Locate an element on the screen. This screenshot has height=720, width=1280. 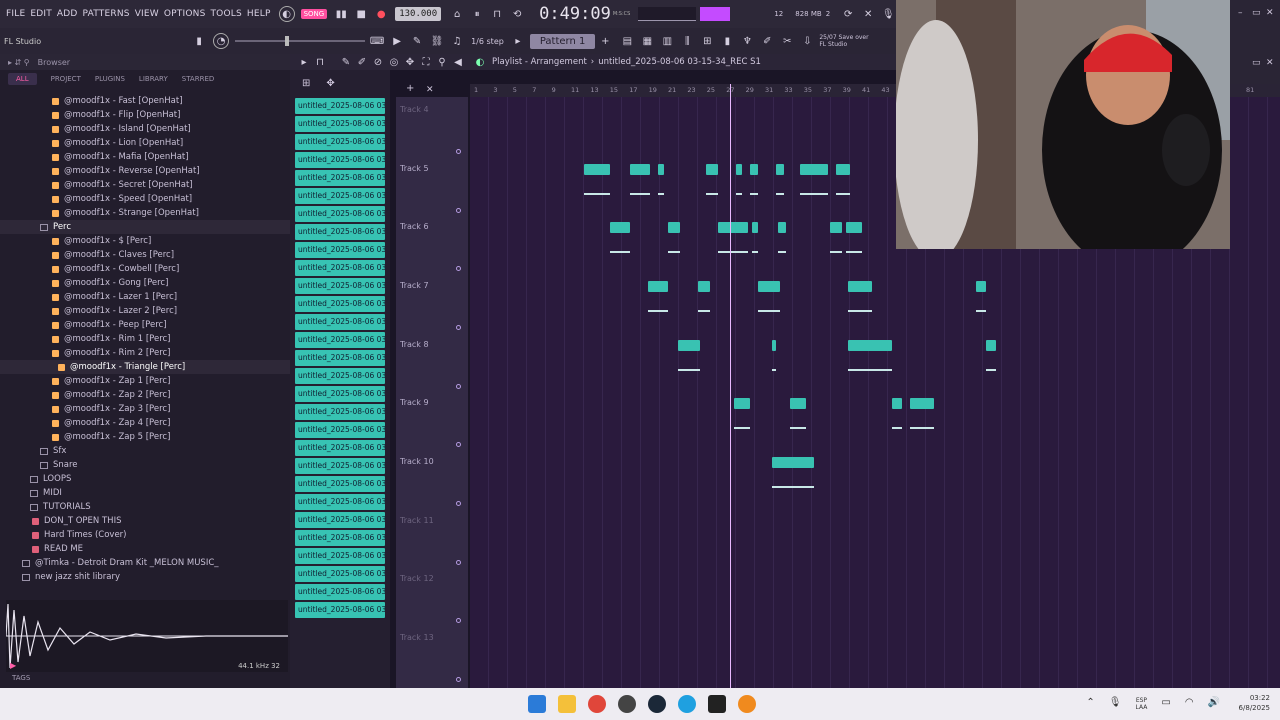
pitch-knob-icon: ◔ is located at coordinates (221, 41).